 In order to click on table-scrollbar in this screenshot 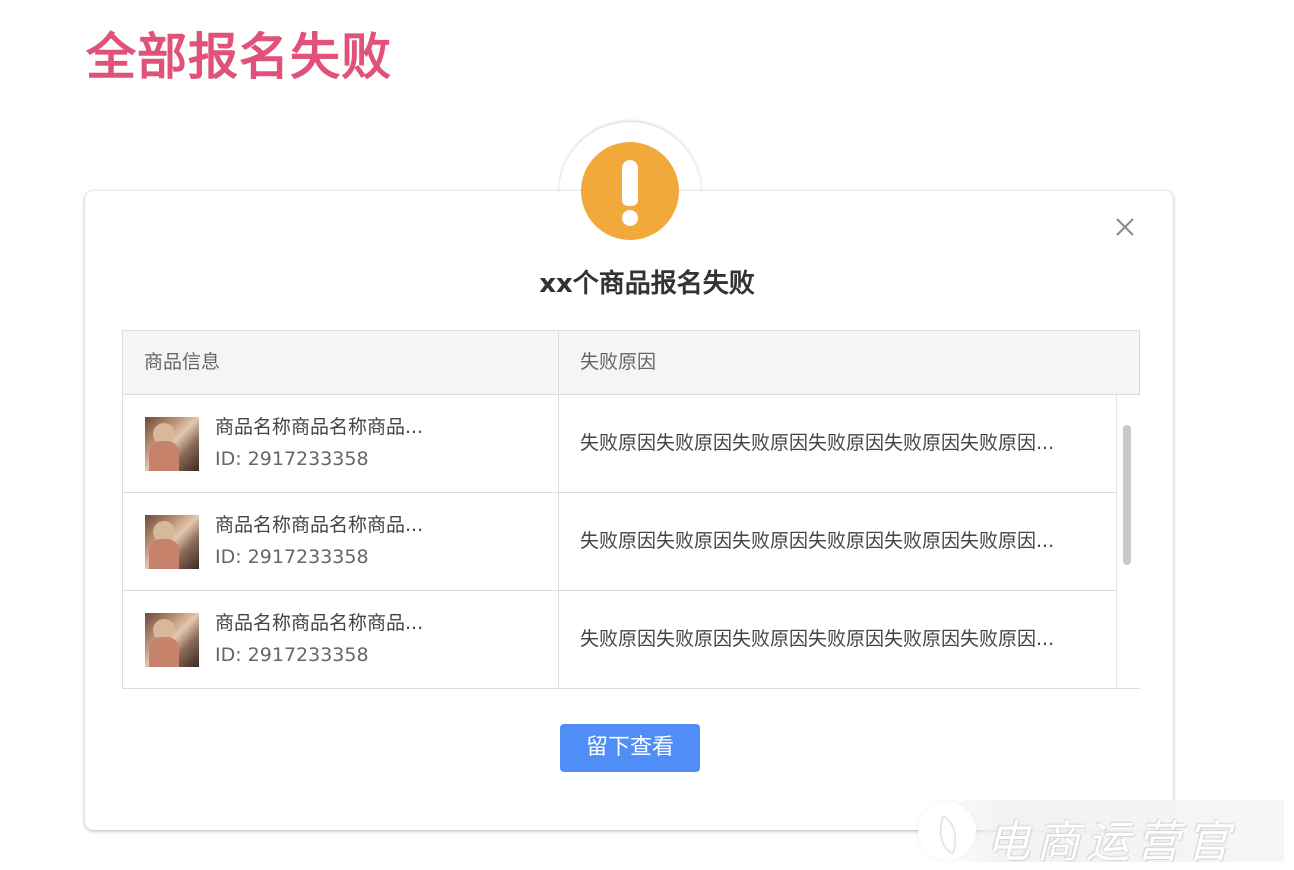, I will do `click(1128, 541)`.